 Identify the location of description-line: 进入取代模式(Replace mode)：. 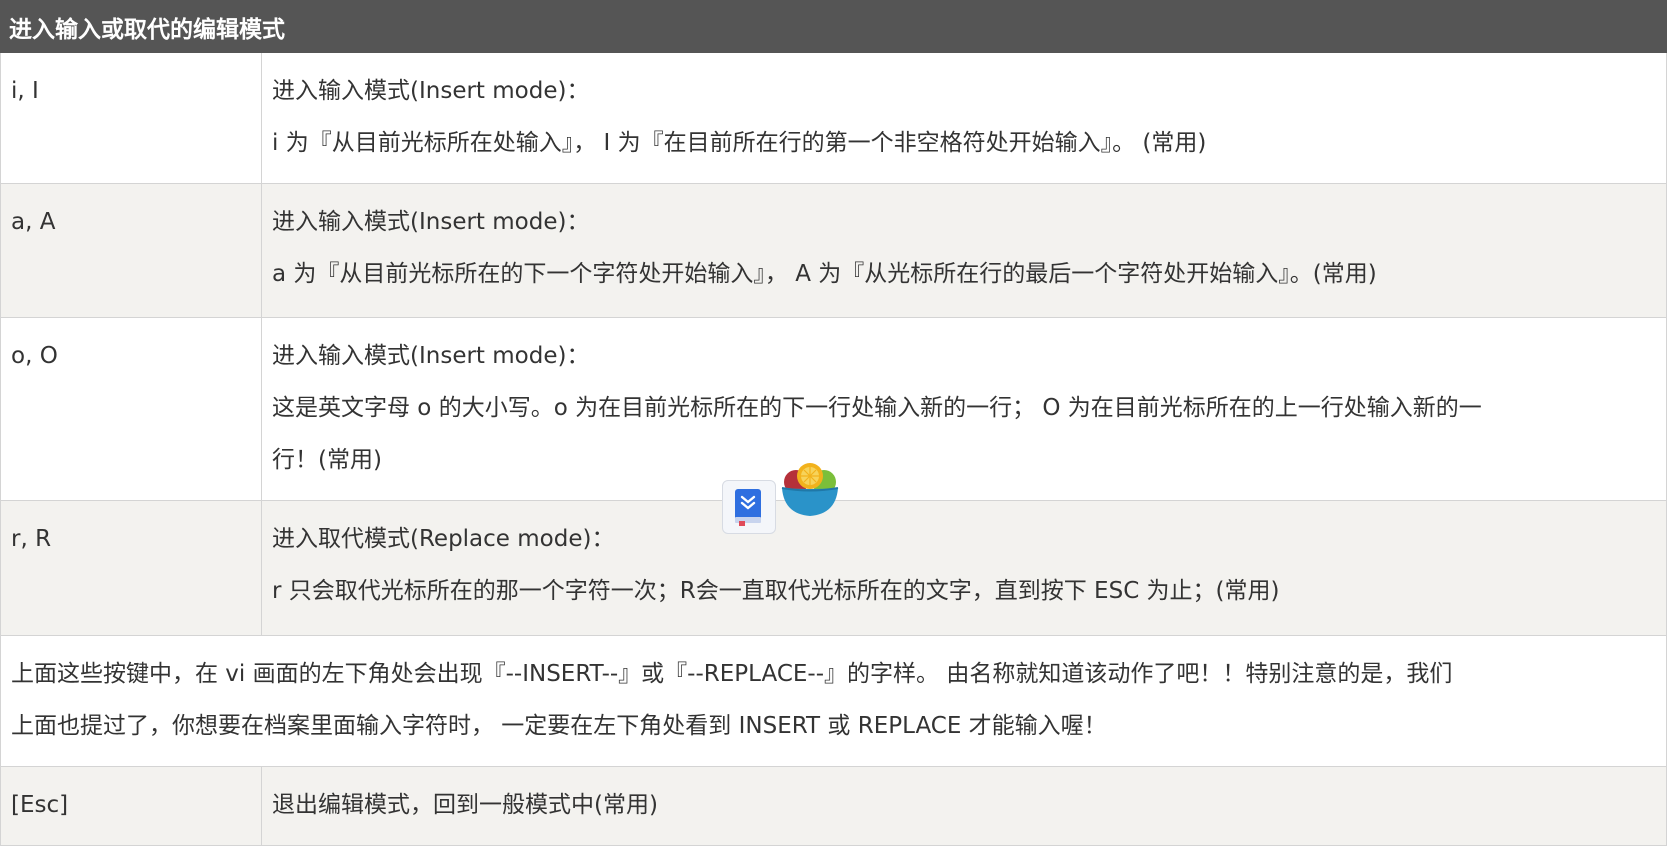
(443, 539).